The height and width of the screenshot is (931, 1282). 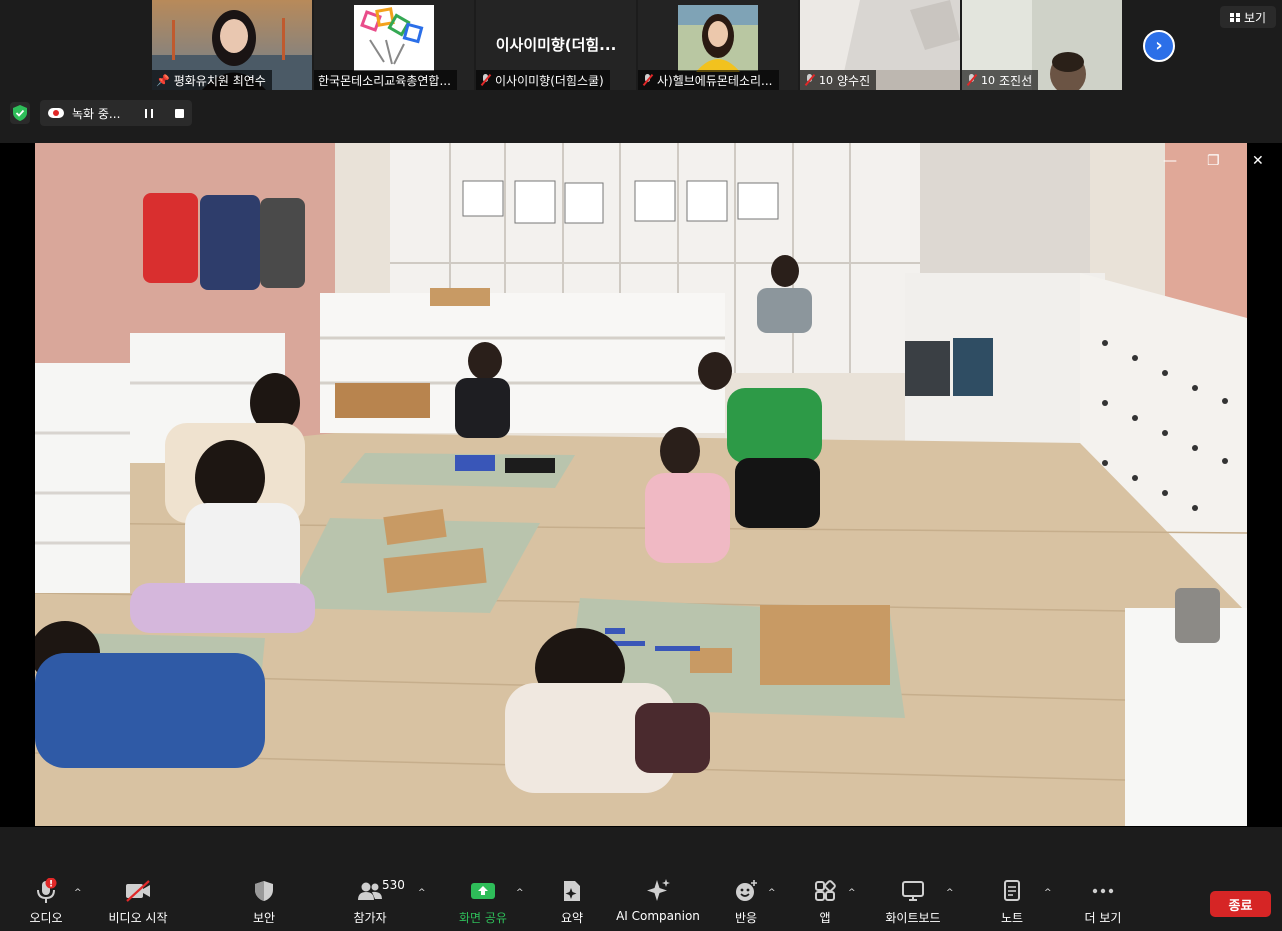 What do you see at coordinates (746, 918) in the screenshot?
I see `reactions-label: 반응` at bounding box center [746, 918].